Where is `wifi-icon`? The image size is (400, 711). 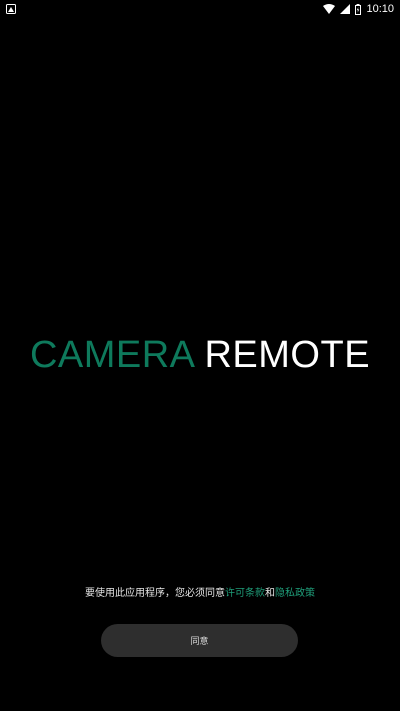
wifi-icon is located at coordinates (329, 9).